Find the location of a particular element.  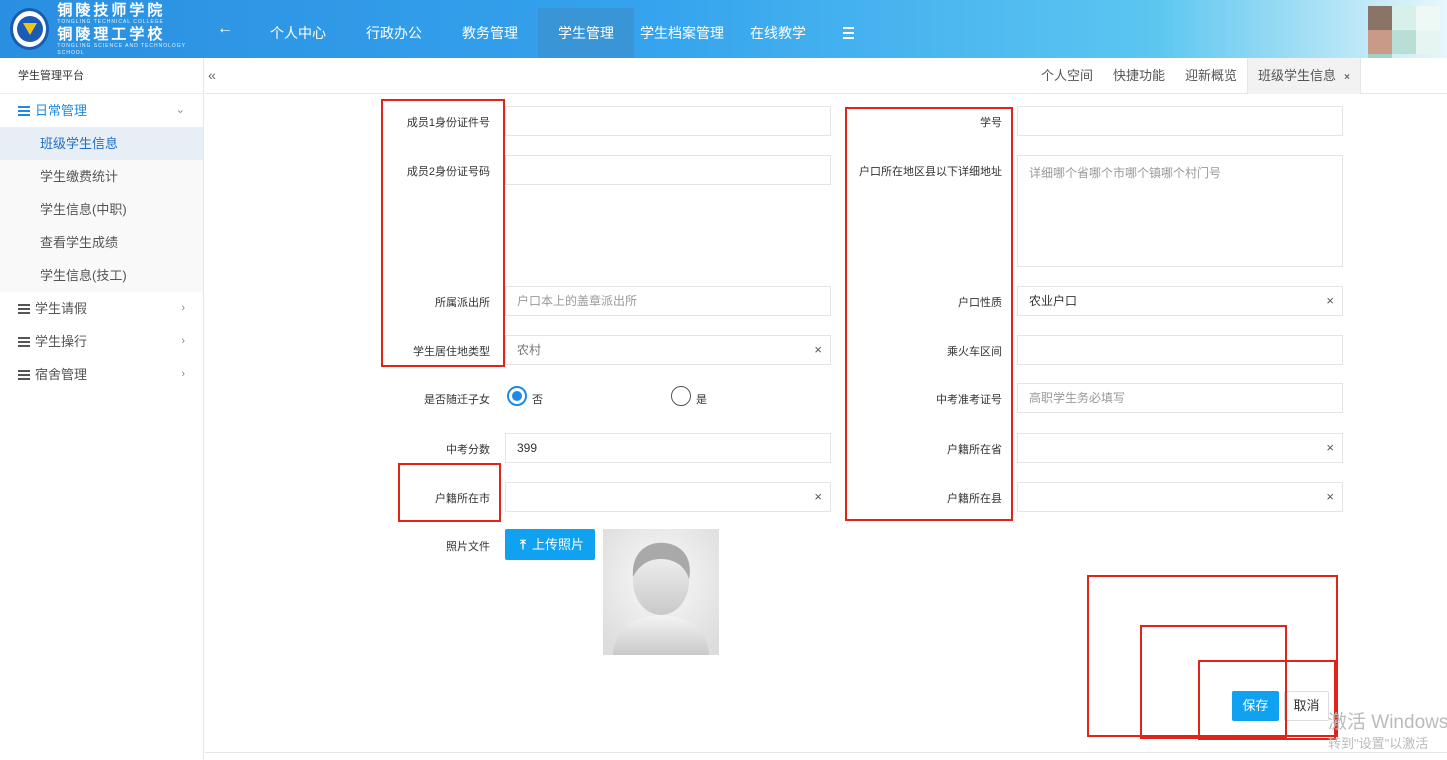

upload-icon: ⤒ is located at coordinates (523, 544).